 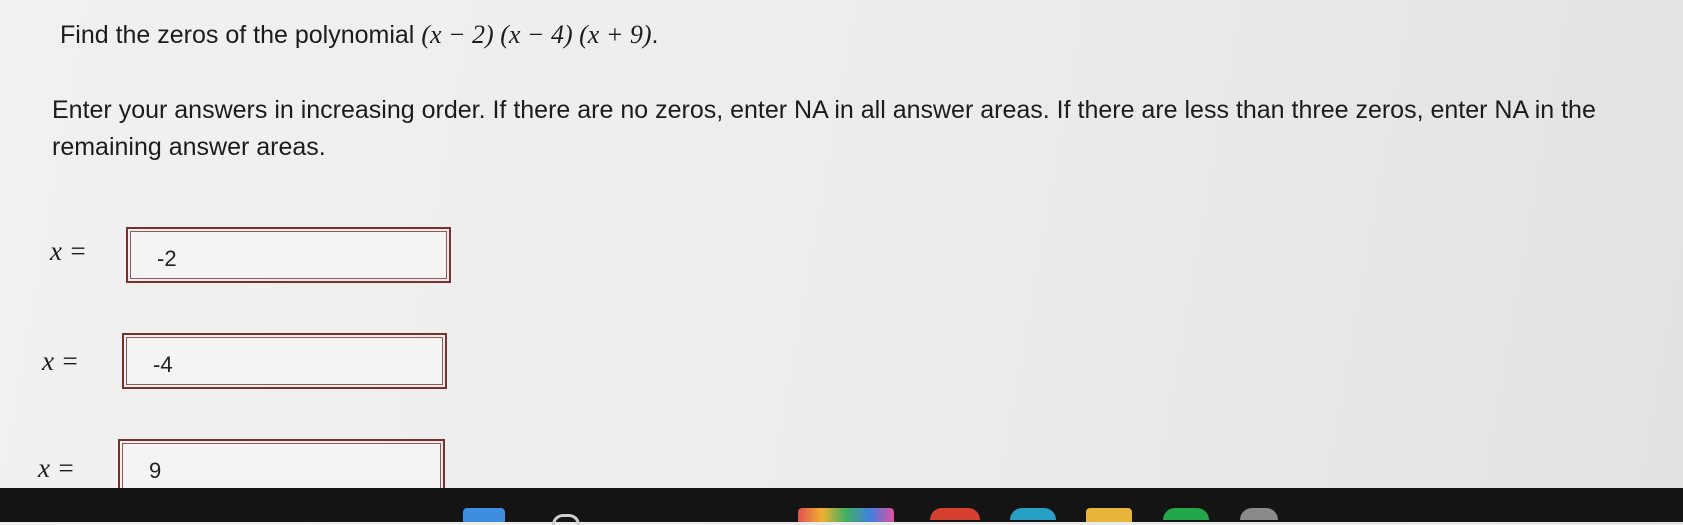 What do you see at coordinates (841, 506) in the screenshot?
I see `taskbar` at bounding box center [841, 506].